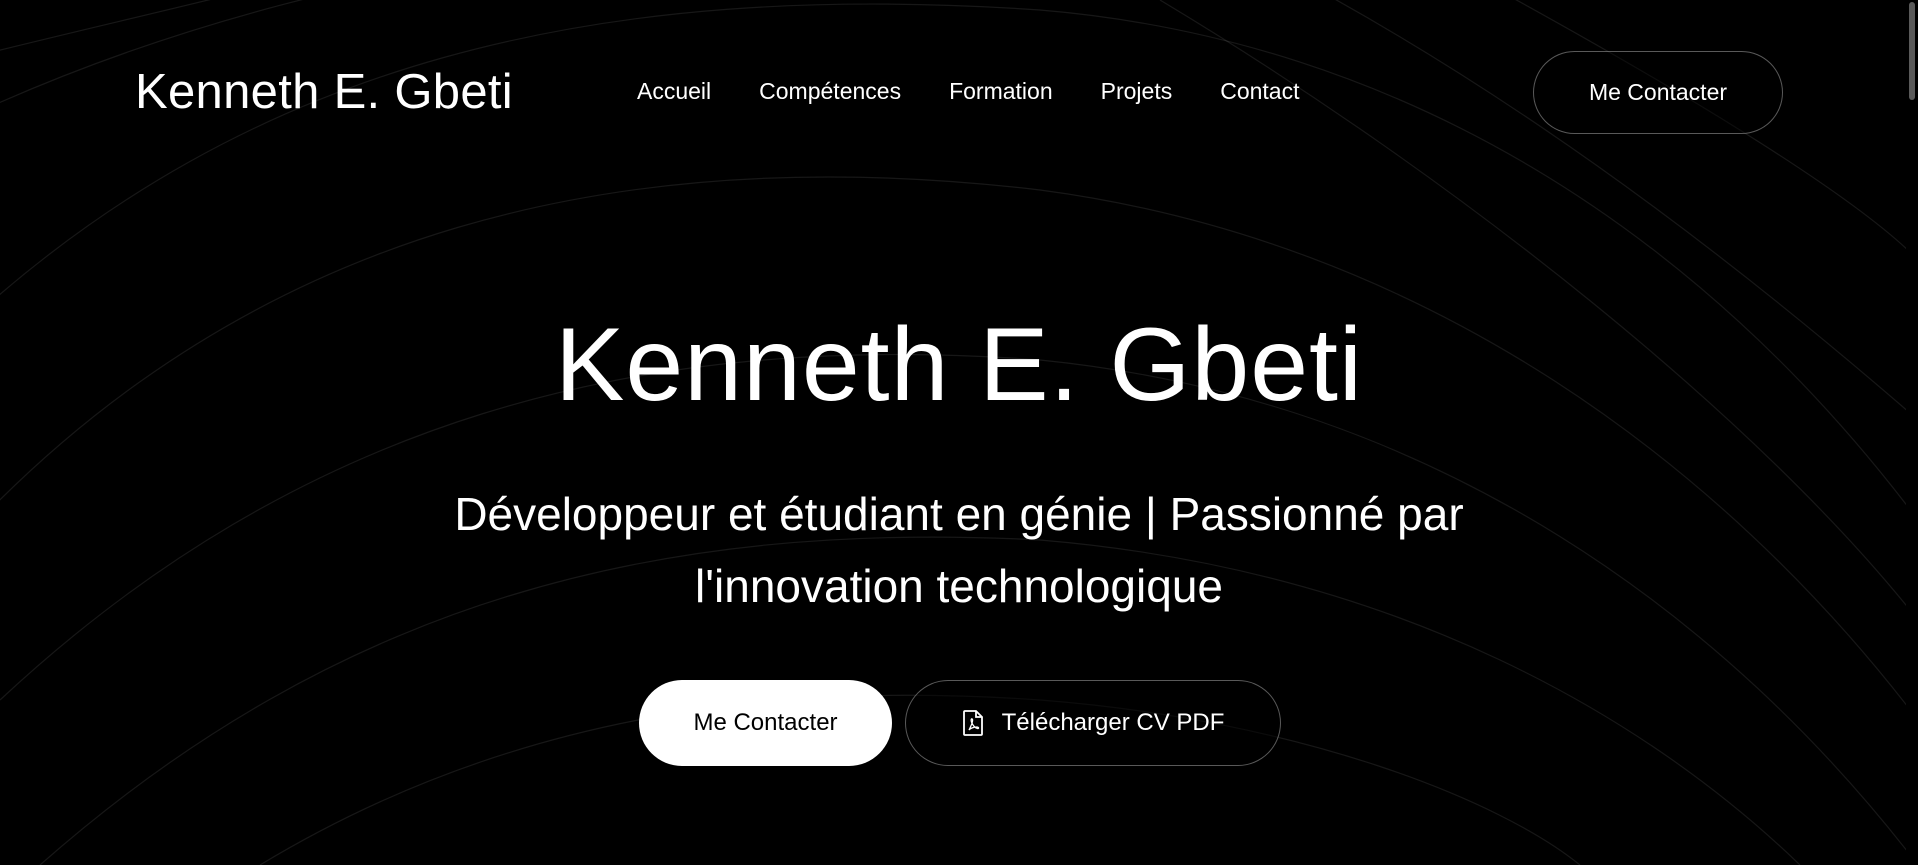  I want to click on nav-item-formation: Formation, so click(1001, 91).